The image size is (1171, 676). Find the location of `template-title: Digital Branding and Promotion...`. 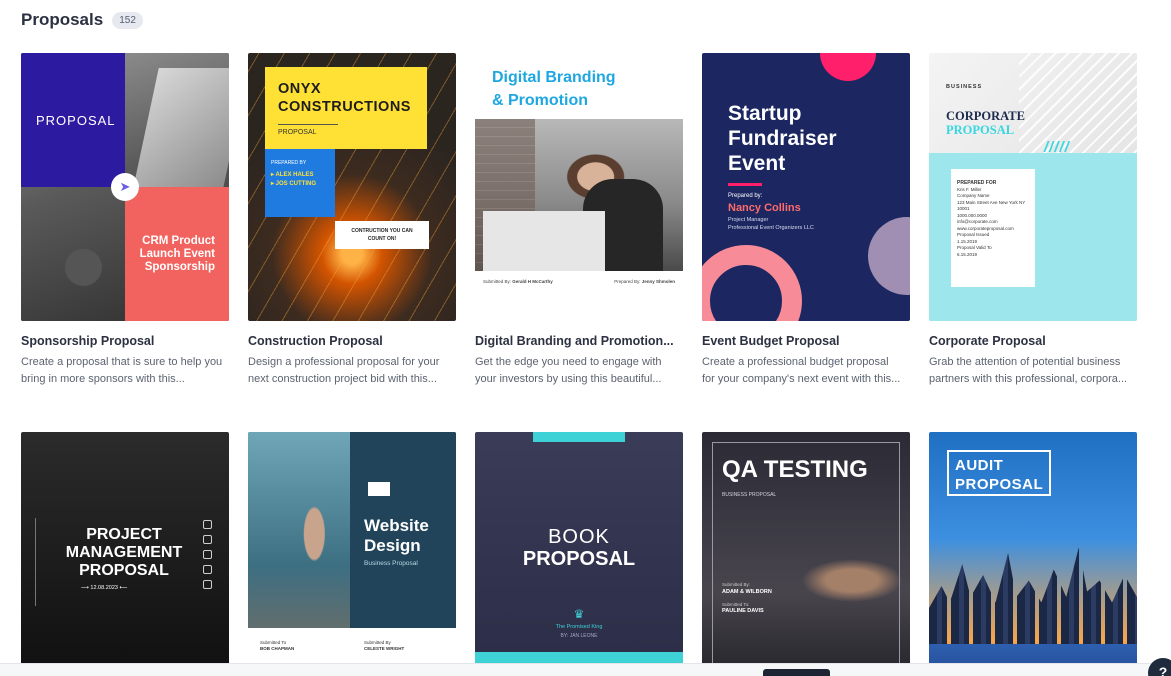

template-title: Digital Branding and Promotion... is located at coordinates (579, 341).